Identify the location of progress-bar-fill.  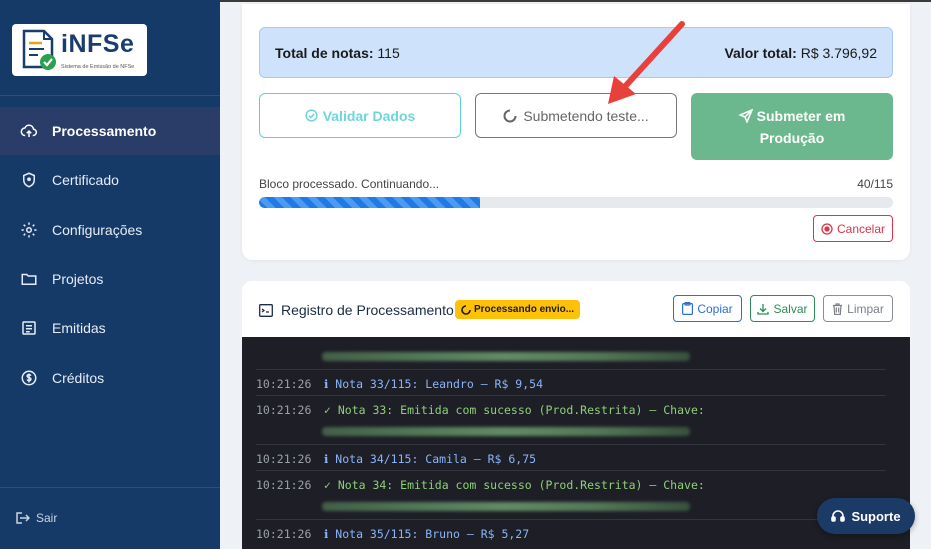
(369, 202).